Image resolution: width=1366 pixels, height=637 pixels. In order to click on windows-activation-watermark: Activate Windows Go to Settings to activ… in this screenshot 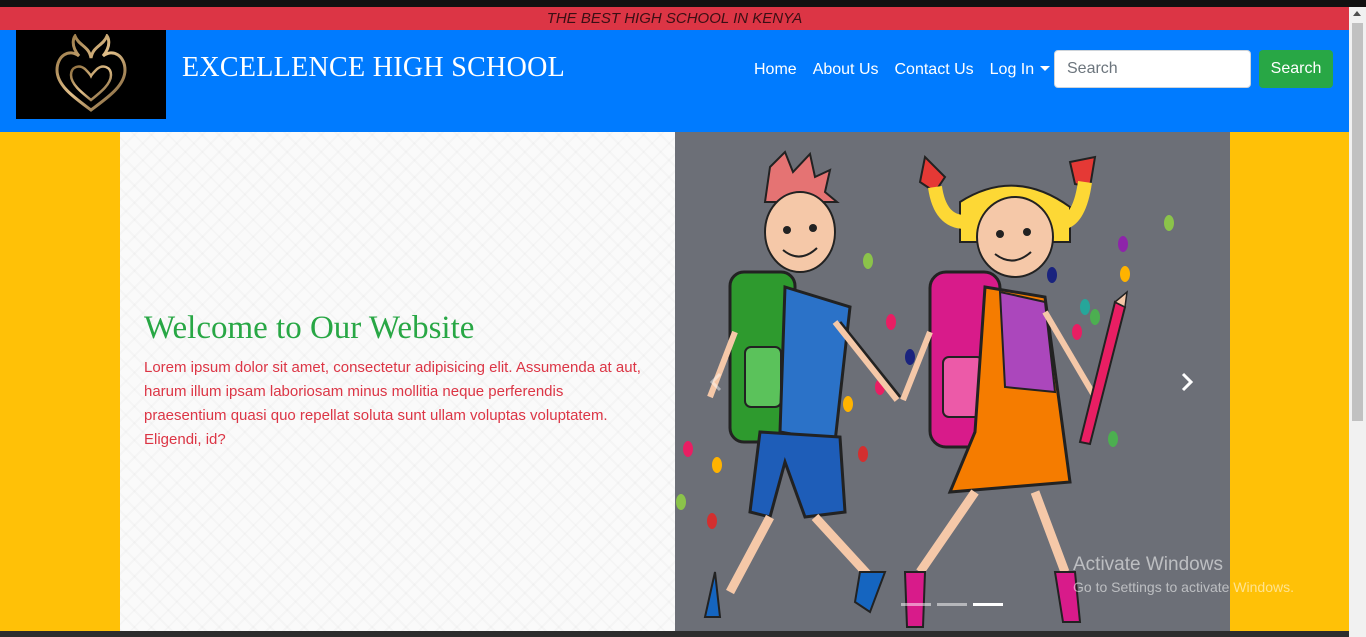, I will do `click(1183, 574)`.